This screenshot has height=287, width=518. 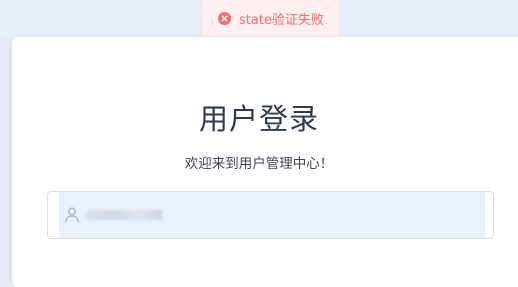 I want to click on page-title: 用户登录, so click(x=258, y=119).